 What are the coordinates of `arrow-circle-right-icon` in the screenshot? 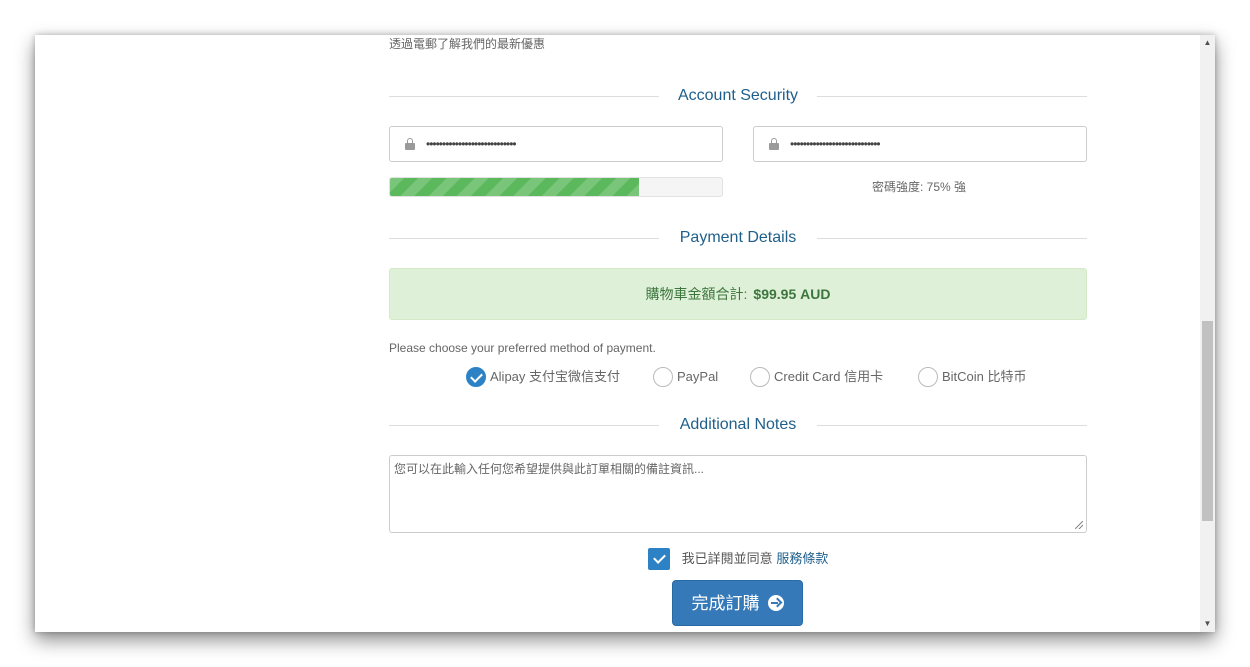 It's located at (775, 602).